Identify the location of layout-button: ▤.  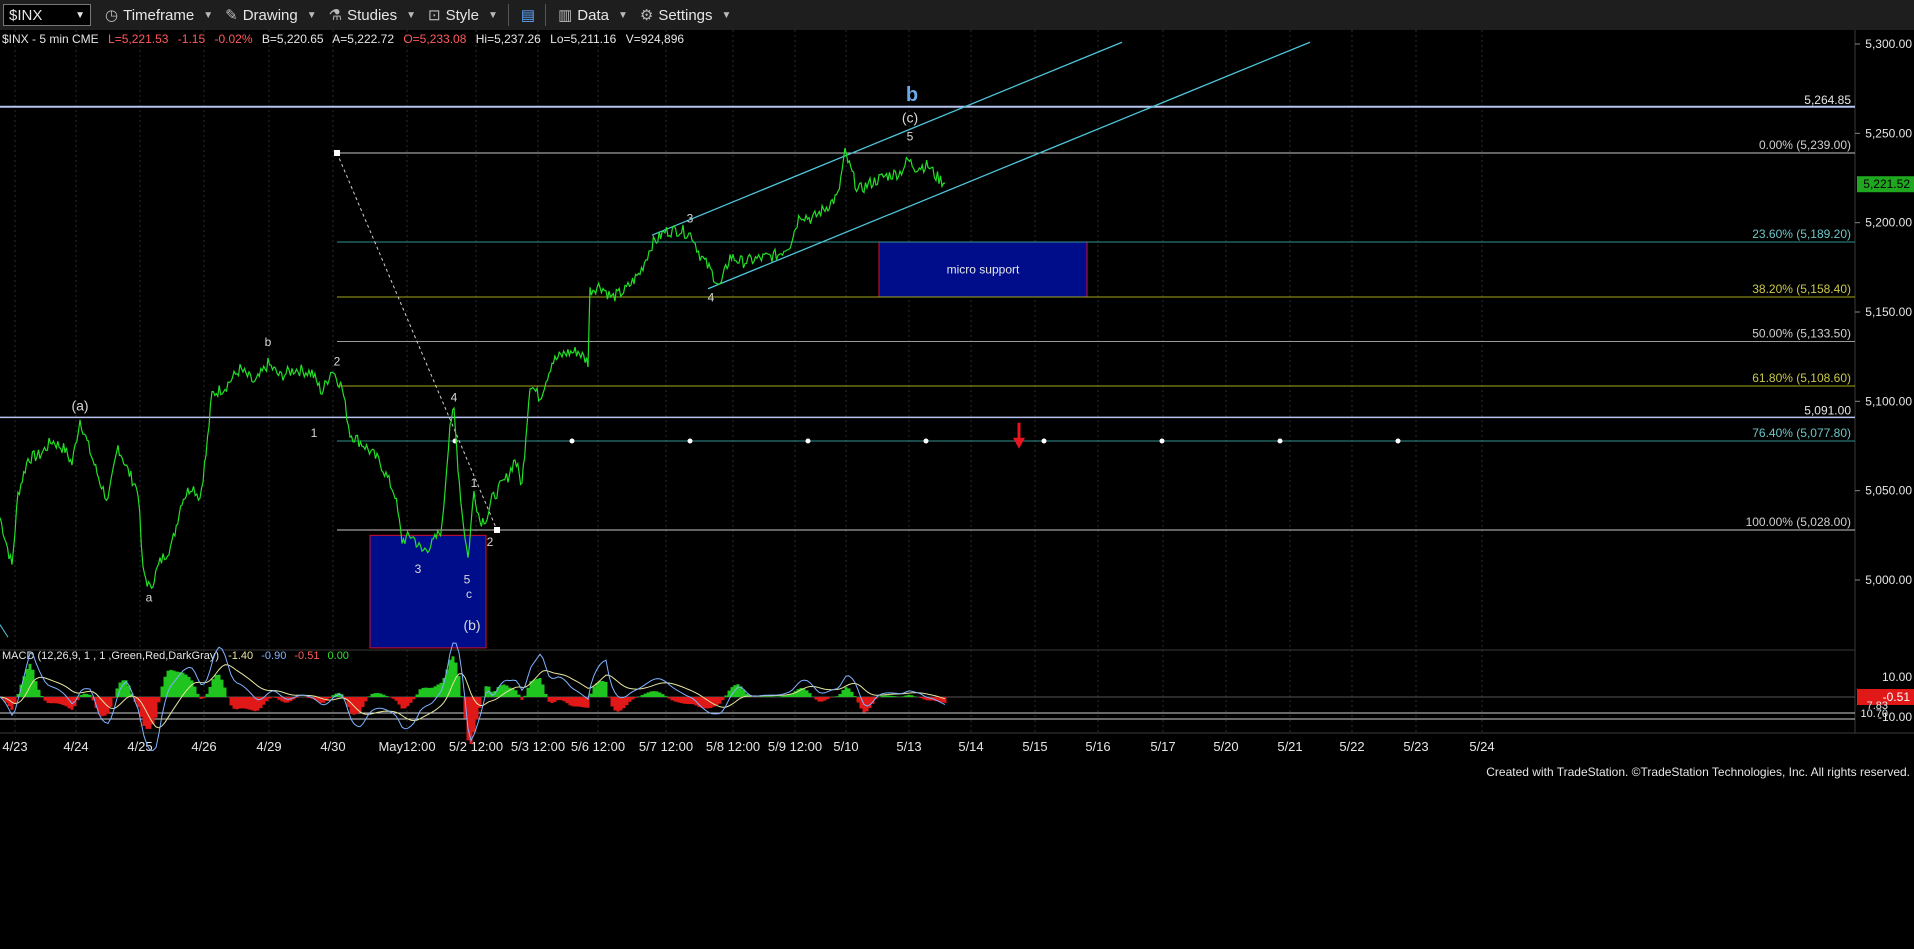
(528, 15).